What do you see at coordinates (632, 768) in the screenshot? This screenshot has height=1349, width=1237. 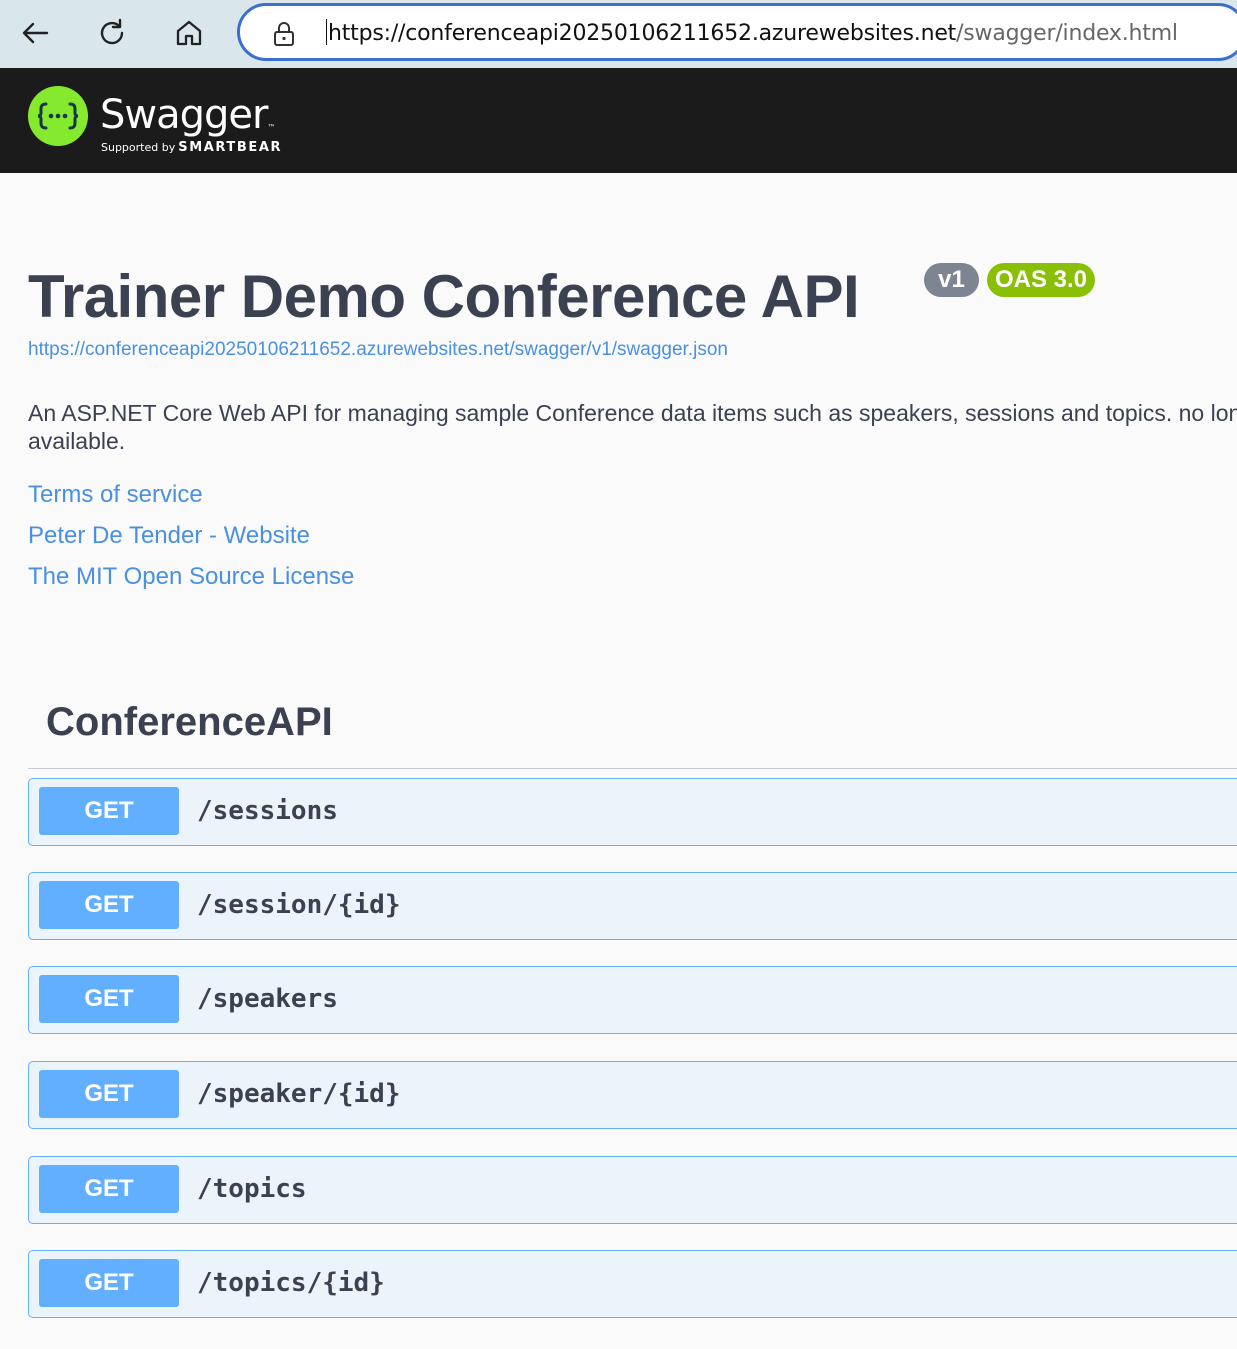 I see `tag-divider` at bounding box center [632, 768].